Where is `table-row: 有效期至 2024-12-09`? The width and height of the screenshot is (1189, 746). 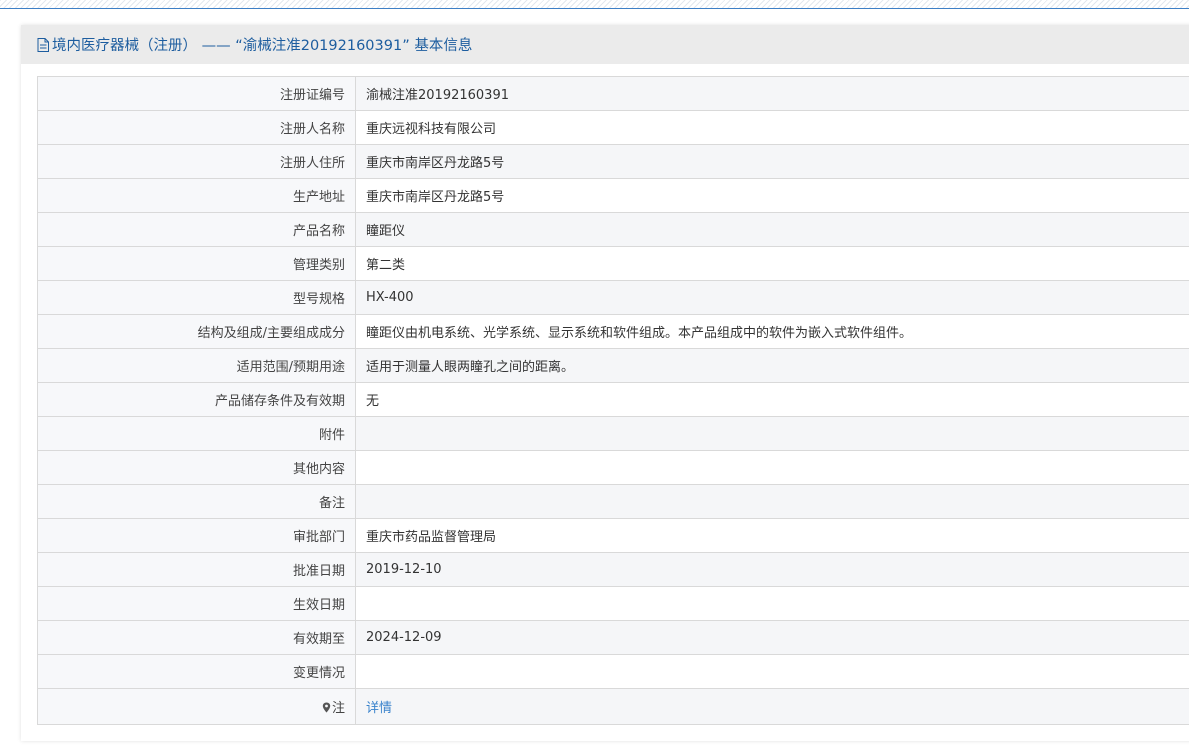
table-row: 有效期至 2024-12-09 is located at coordinates (613, 637).